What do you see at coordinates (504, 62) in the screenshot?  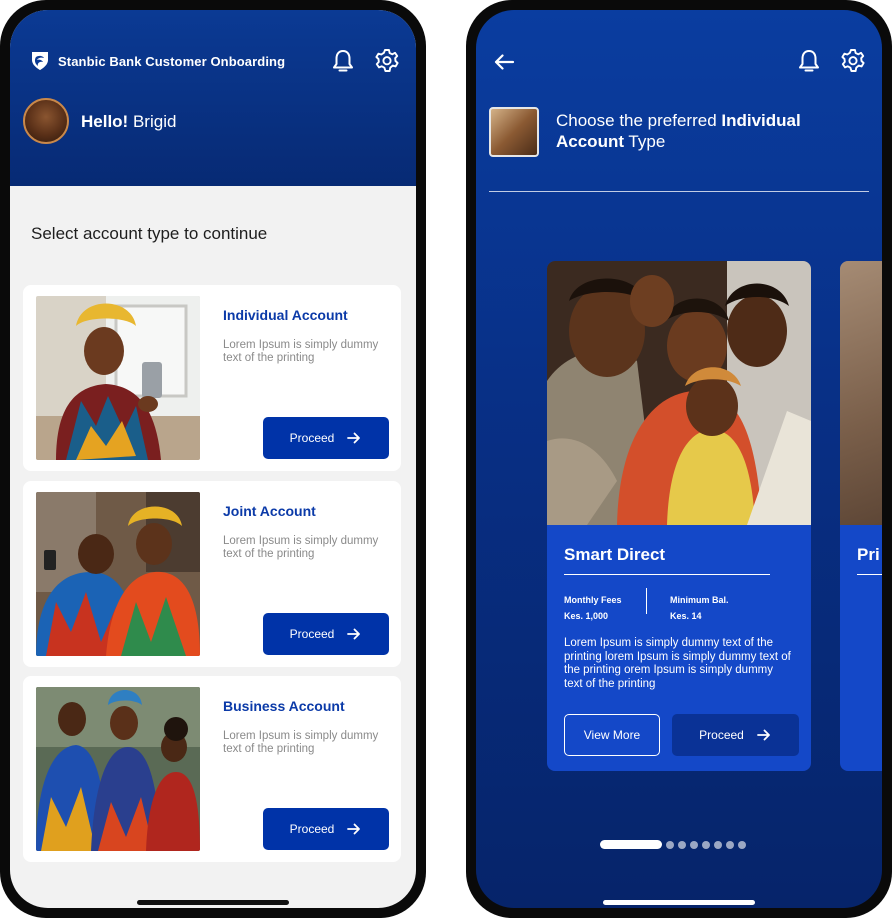 I see `arrow-left-icon` at bounding box center [504, 62].